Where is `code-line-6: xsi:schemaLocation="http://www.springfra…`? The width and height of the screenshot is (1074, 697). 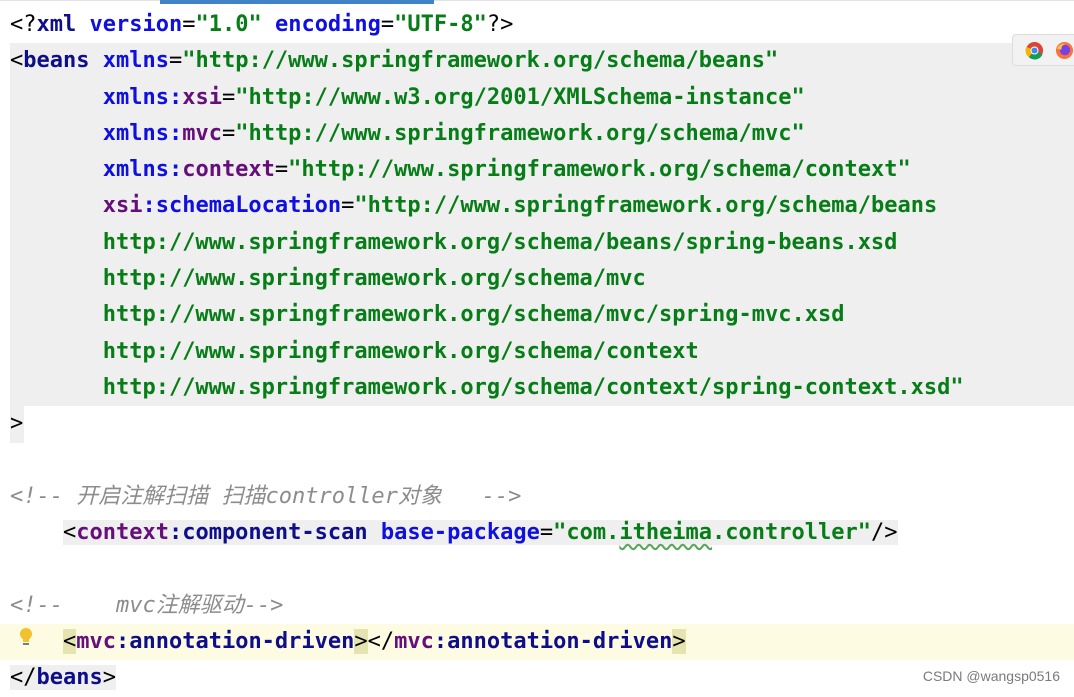 code-line-6: xsi:schemaLocation="http://www.springfra… is located at coordinates (520, 206).